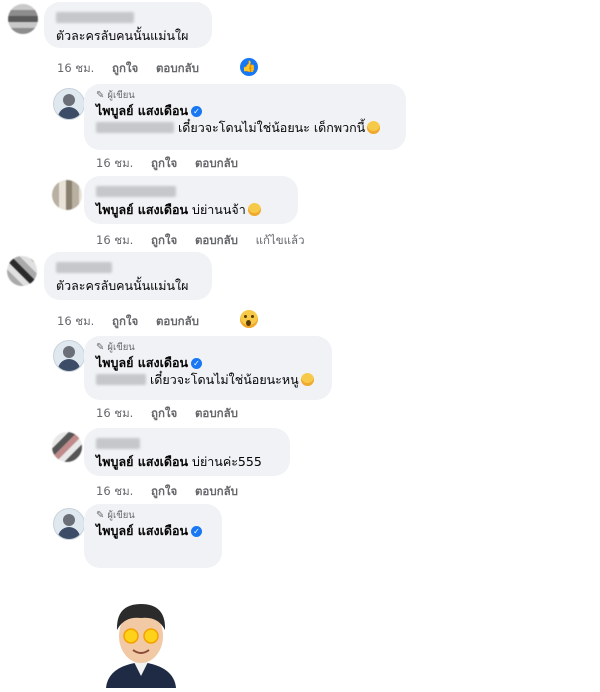 This screenshot has width=600, height=692. I want to click on edited-label: แก้ไขแล้ว, so click(280, 240).